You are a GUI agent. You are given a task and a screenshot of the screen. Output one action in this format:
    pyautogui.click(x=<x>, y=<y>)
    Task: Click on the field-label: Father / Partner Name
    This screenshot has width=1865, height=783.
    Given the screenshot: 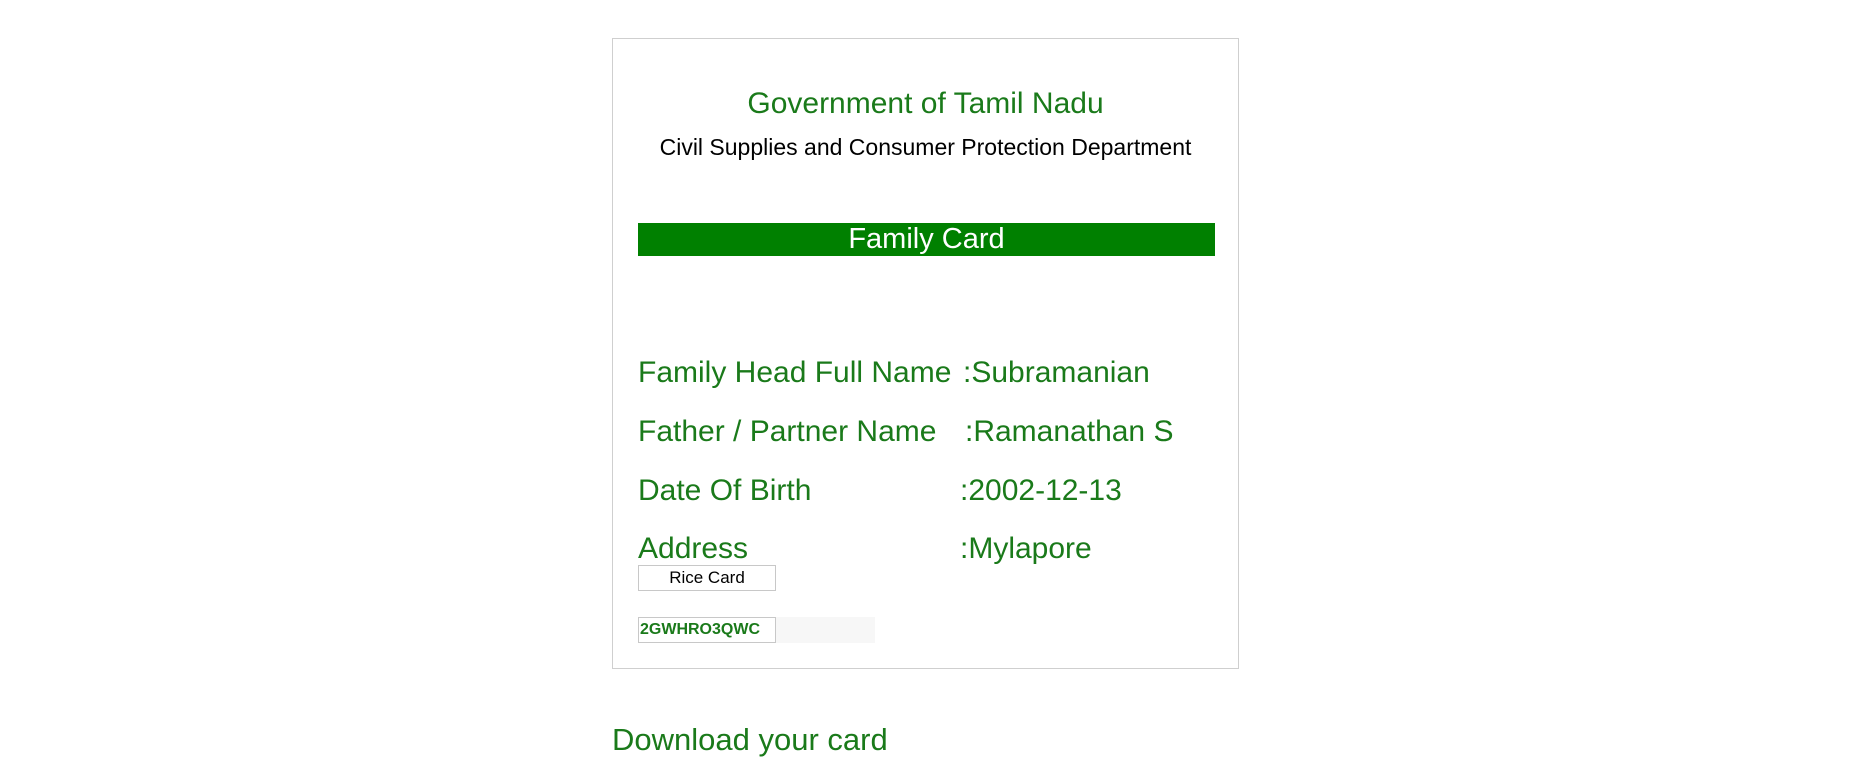 What is the action you would take?
    pyautogui.click(x=787, y=431)
    